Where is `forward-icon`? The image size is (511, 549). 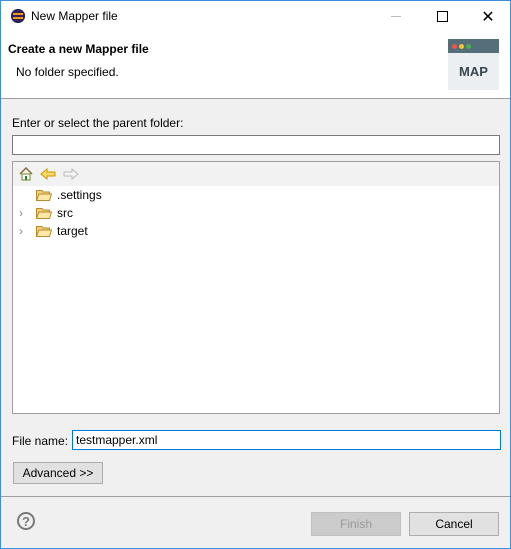 forward-icon is located at coordinates (71, 174).